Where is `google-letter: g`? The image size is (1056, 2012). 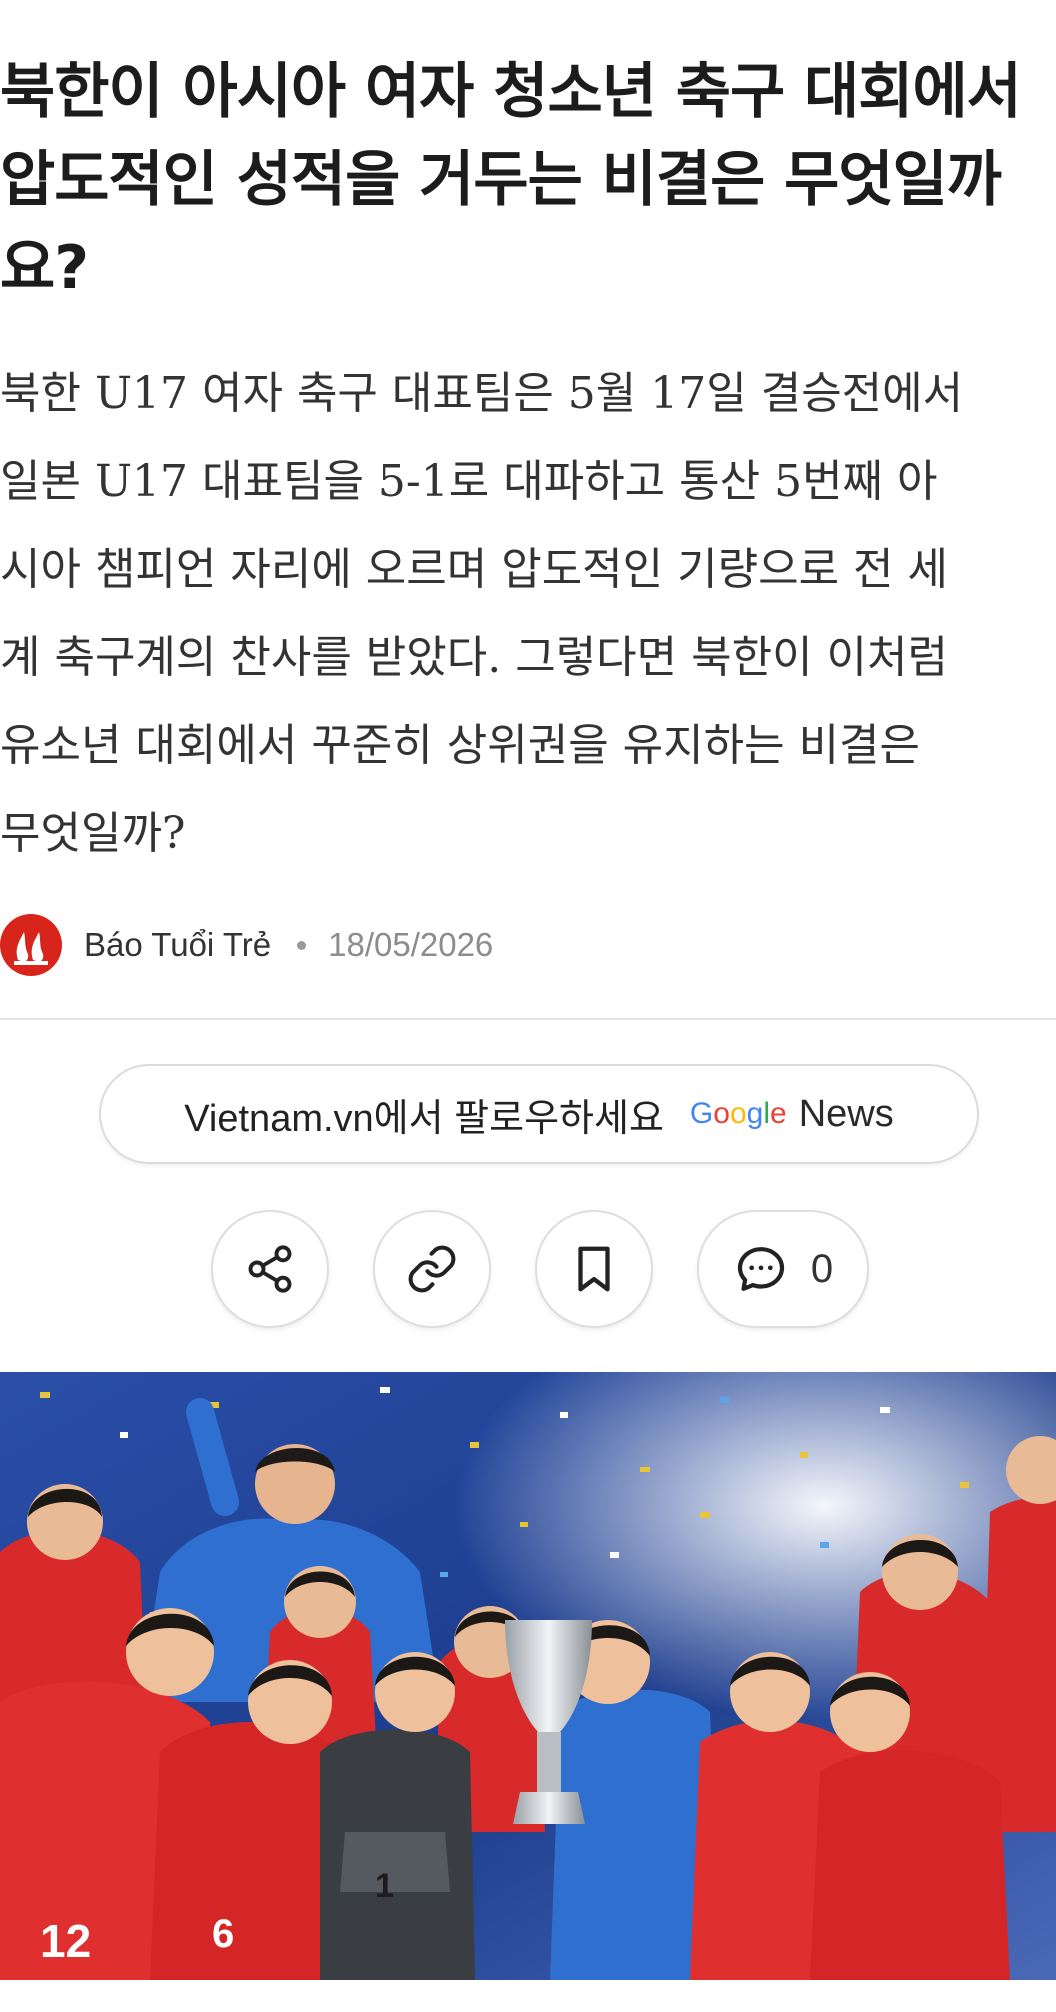
google-letter: g is located at coordinates (755, 1113).